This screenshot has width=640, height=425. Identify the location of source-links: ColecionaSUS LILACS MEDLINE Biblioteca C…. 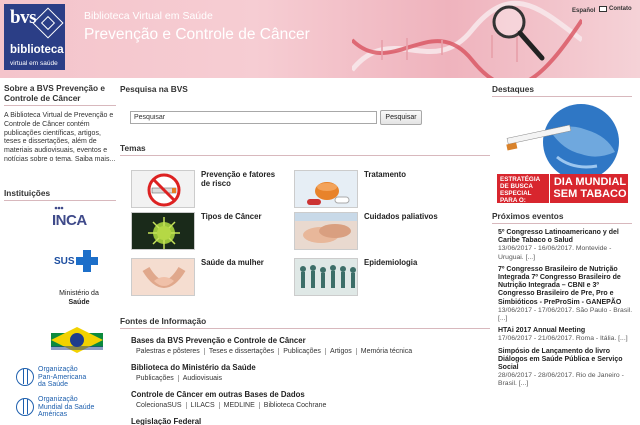
(233, 405).